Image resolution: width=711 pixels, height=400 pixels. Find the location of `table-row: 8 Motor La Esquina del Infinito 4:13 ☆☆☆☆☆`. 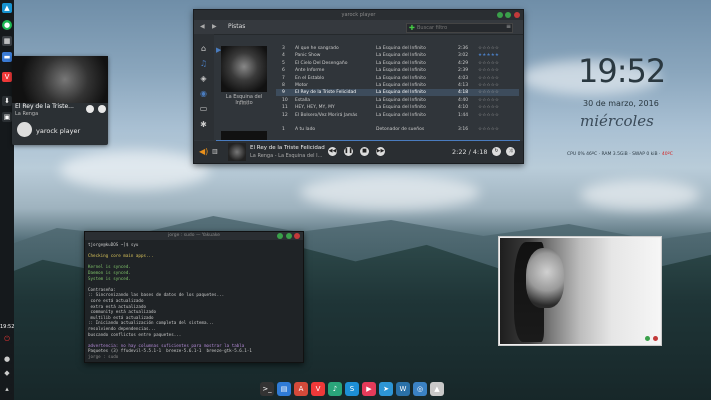

table-row: 8 Motor La Esquina del Infinito 4:13 ☆☆☆☆☆ is located at coordinates (397, 85).